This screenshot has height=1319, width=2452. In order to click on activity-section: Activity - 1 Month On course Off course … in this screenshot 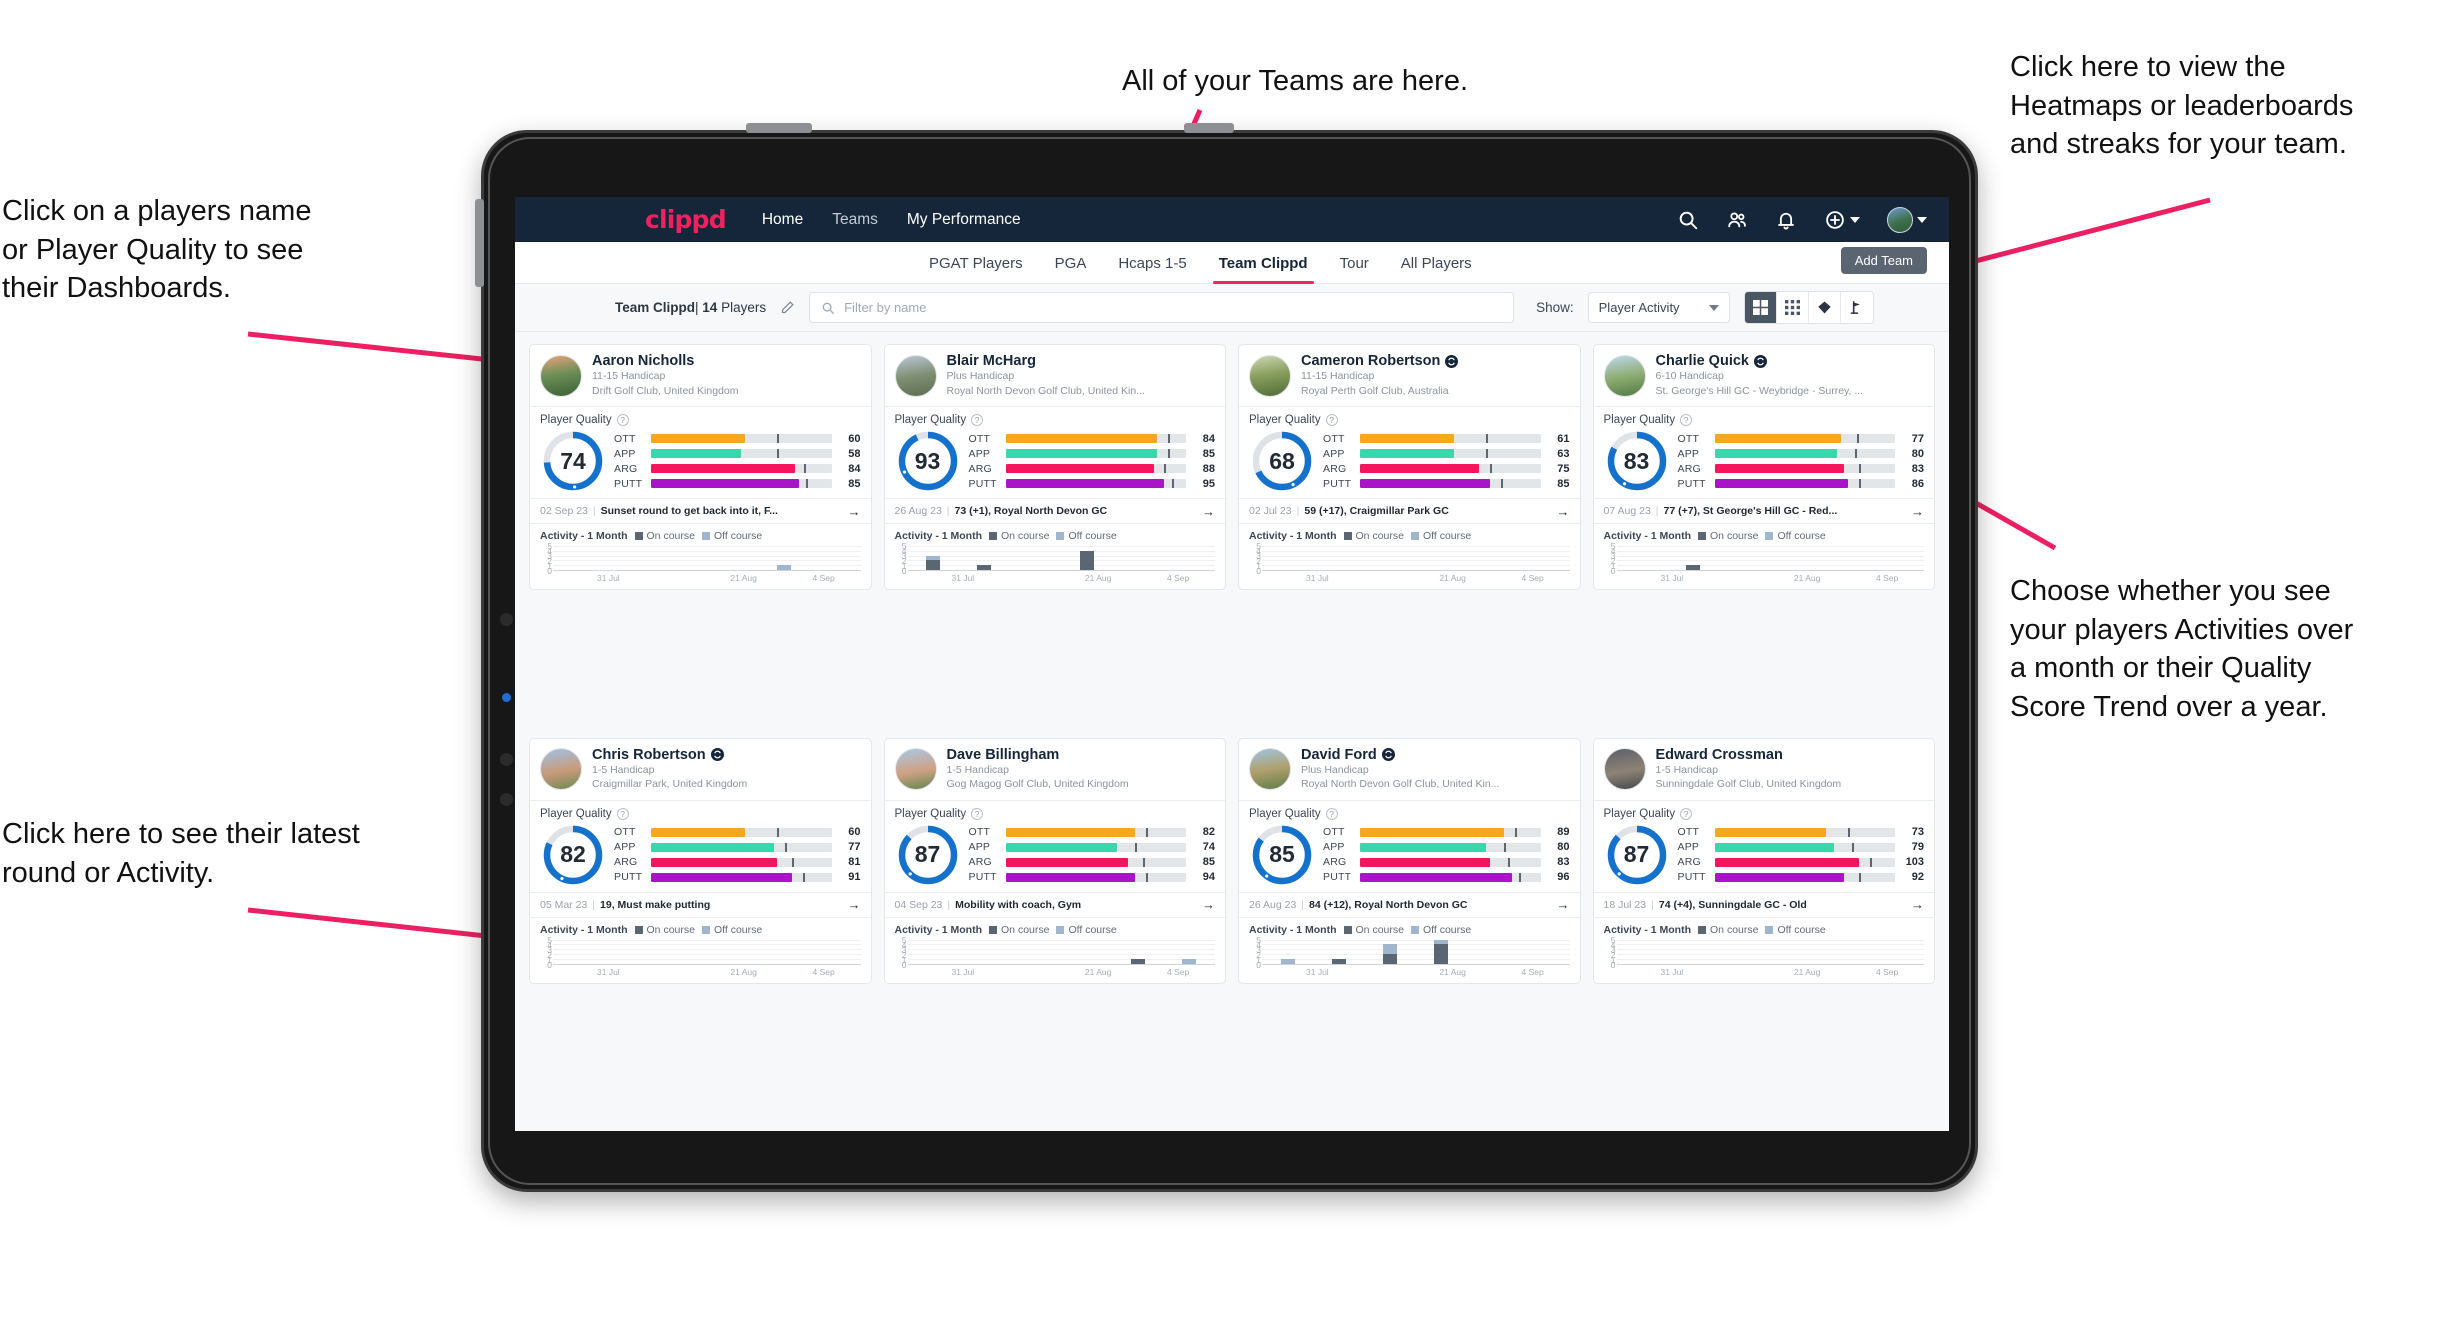, I will do `click(1055, 556)`.